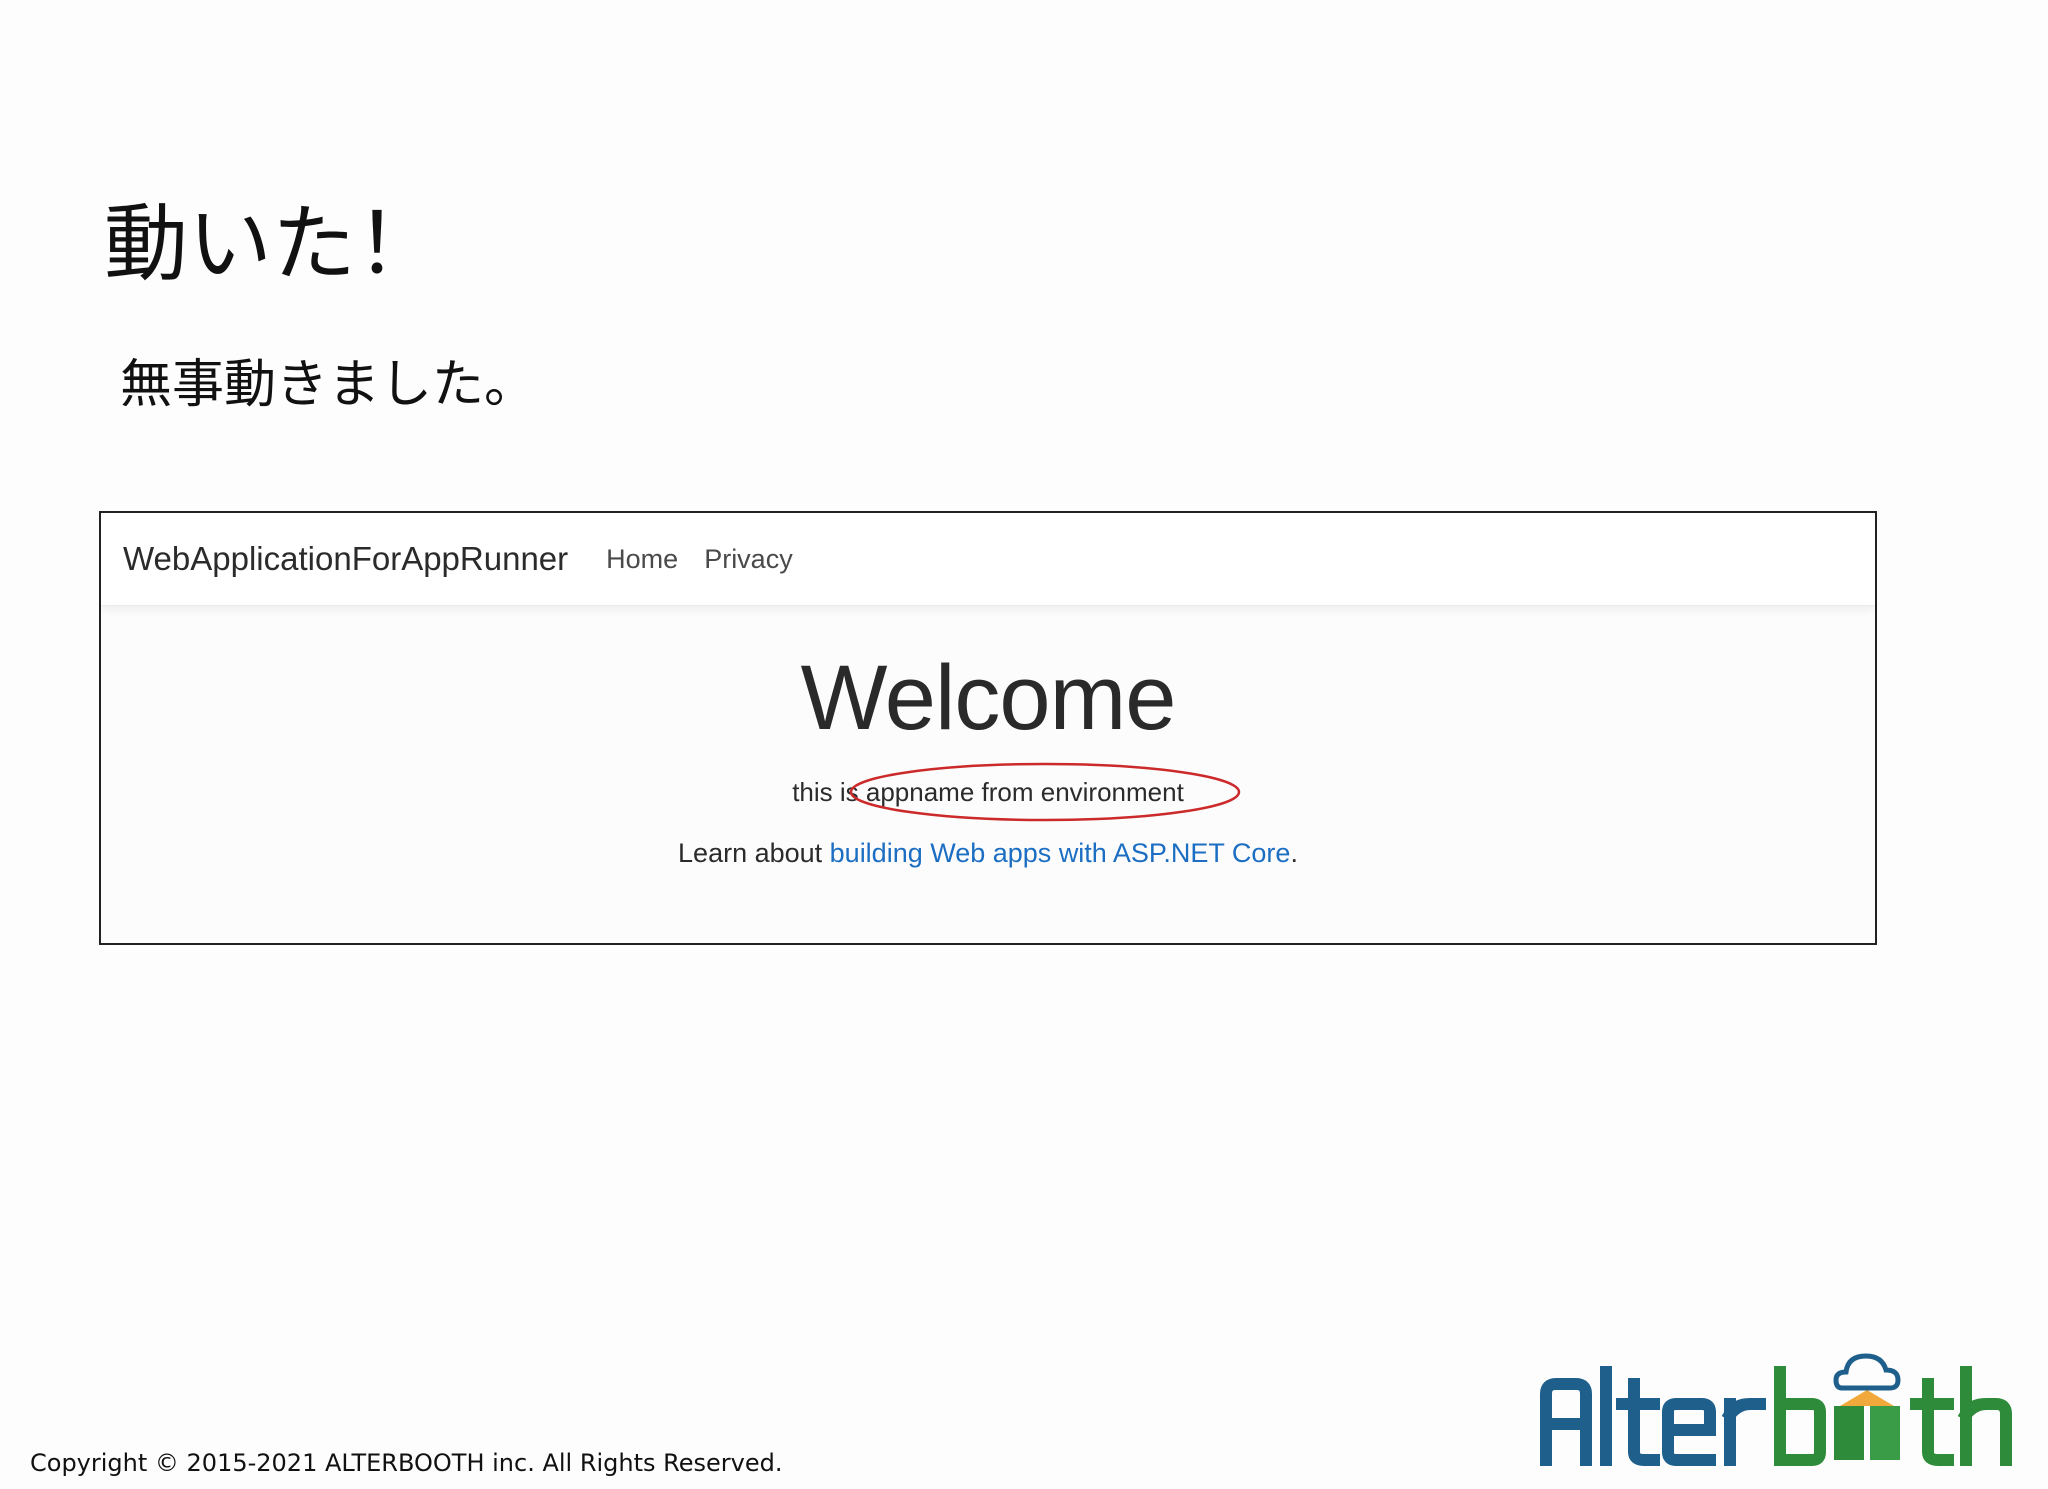 This screenshot has height=1489, width=2048. I want to click on cloud-icon, so click(1867, 1372).